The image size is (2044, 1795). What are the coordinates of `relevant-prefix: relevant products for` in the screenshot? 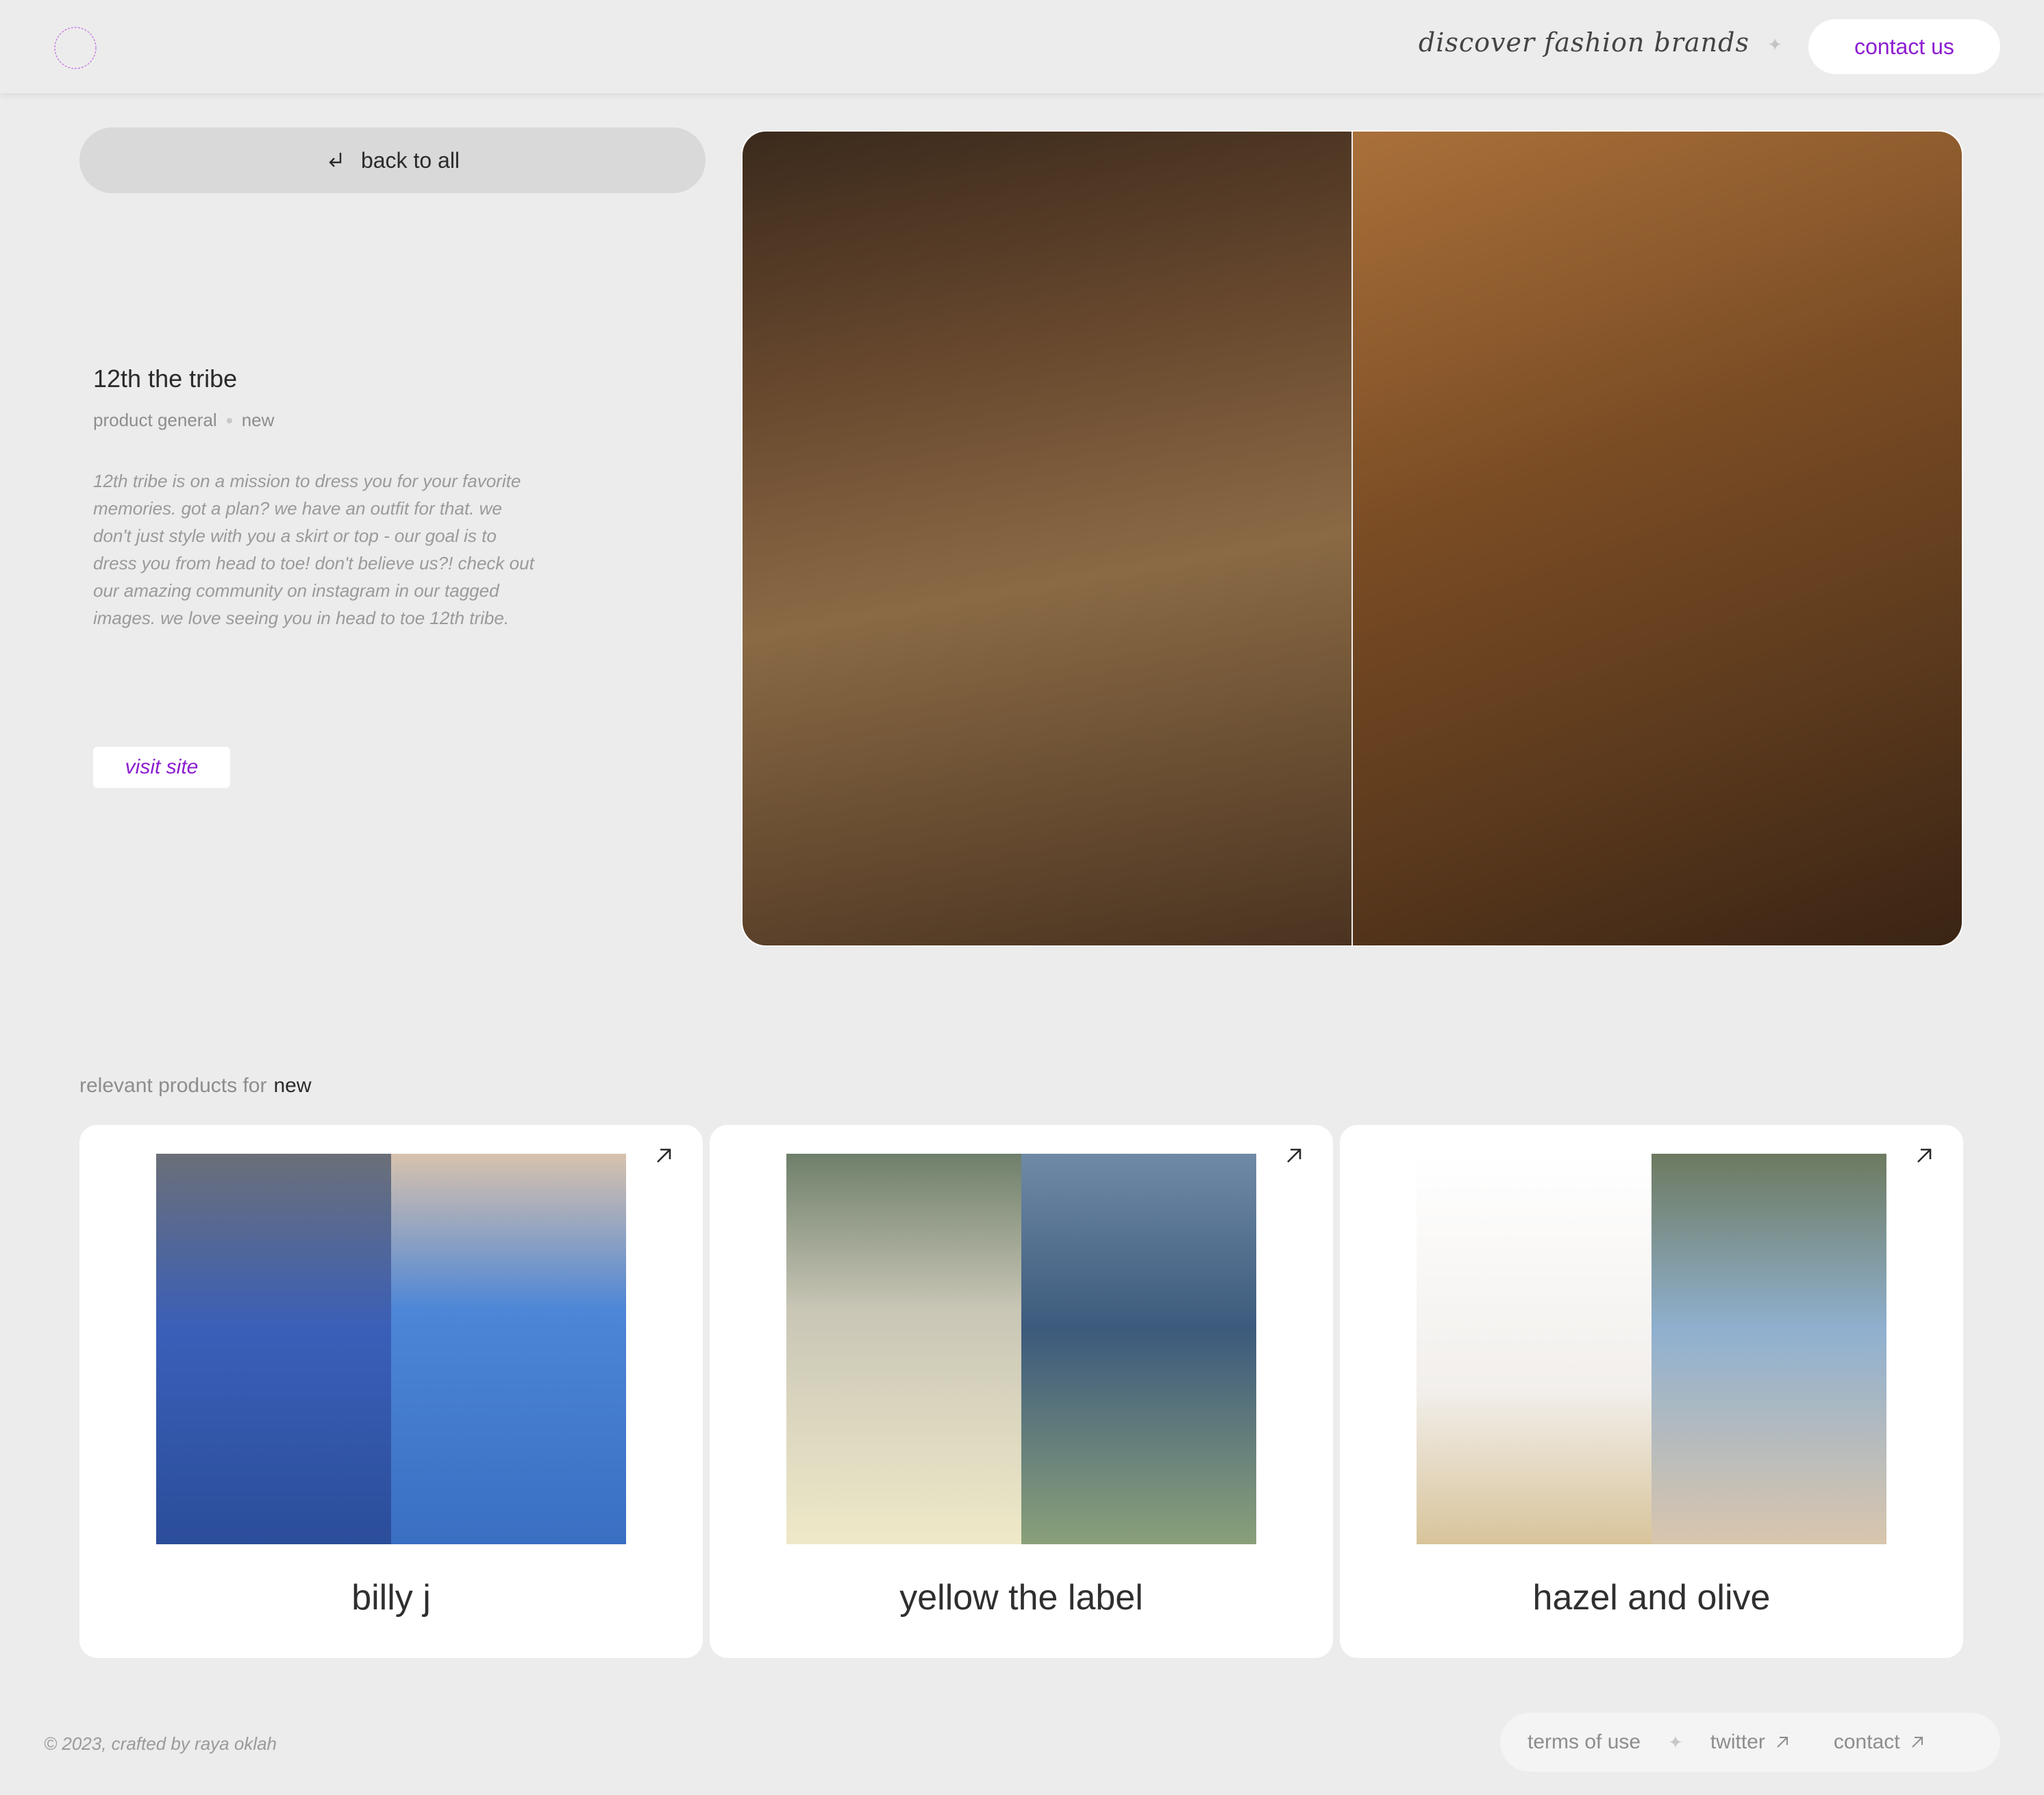 It's located at (173, 1085).